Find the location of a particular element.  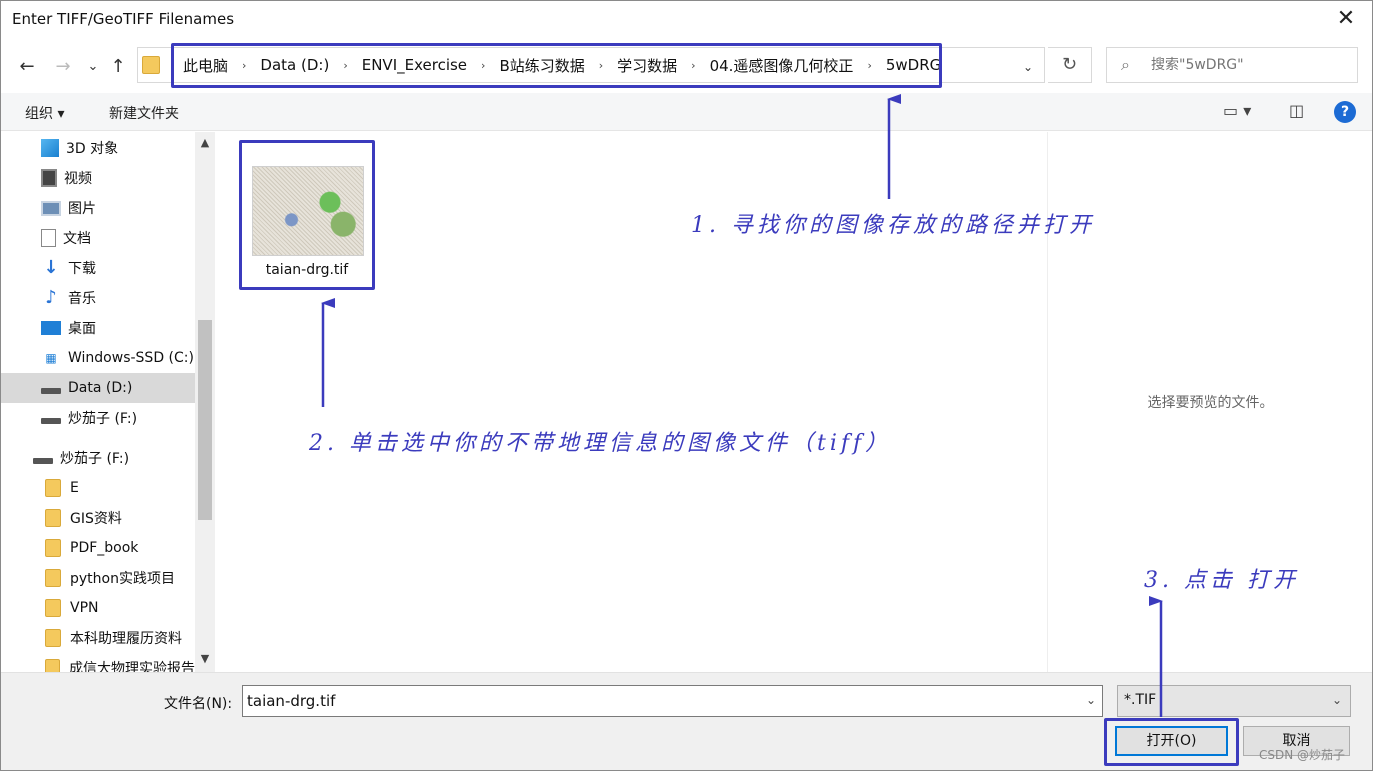

sidebar-item-label: 成信大物理实验报告 is located at coordinates (132, 666).